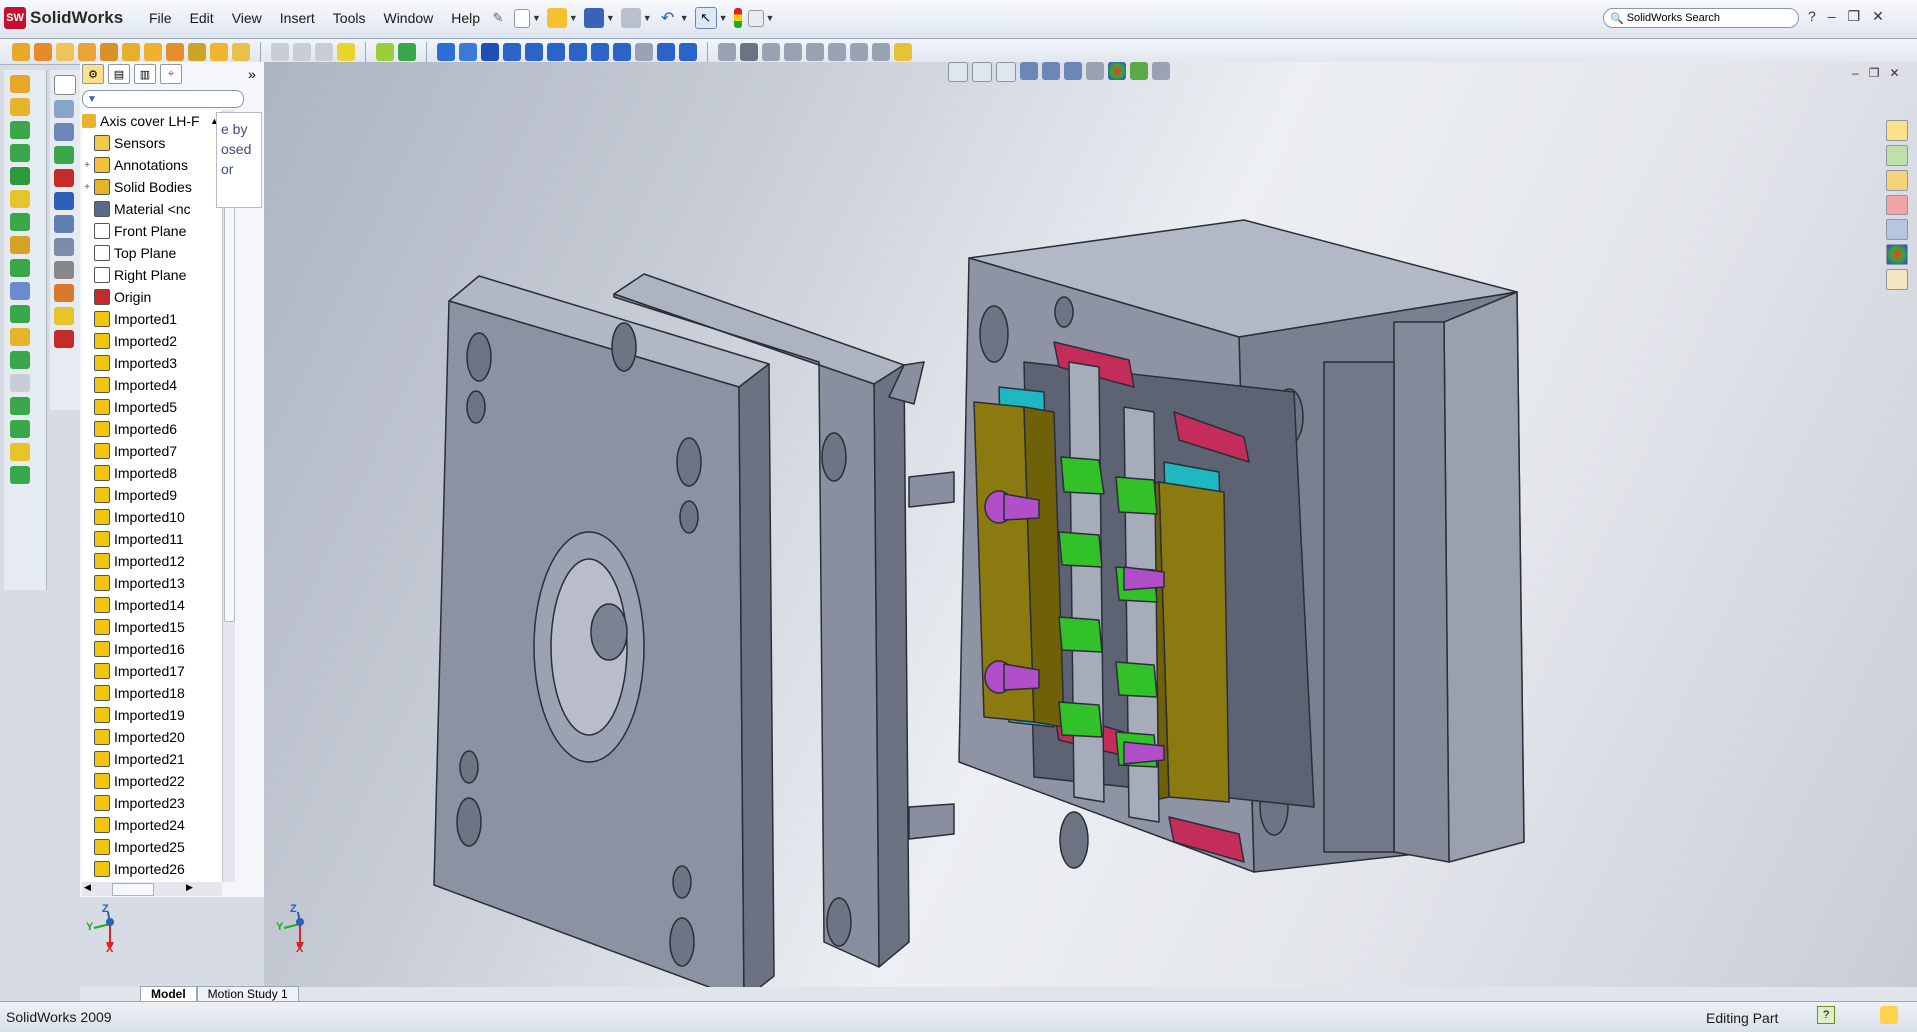  What do you see at coordinates (534, 51) in the screenshot?
I see `slot-icon` at bounding box center [534, 51].